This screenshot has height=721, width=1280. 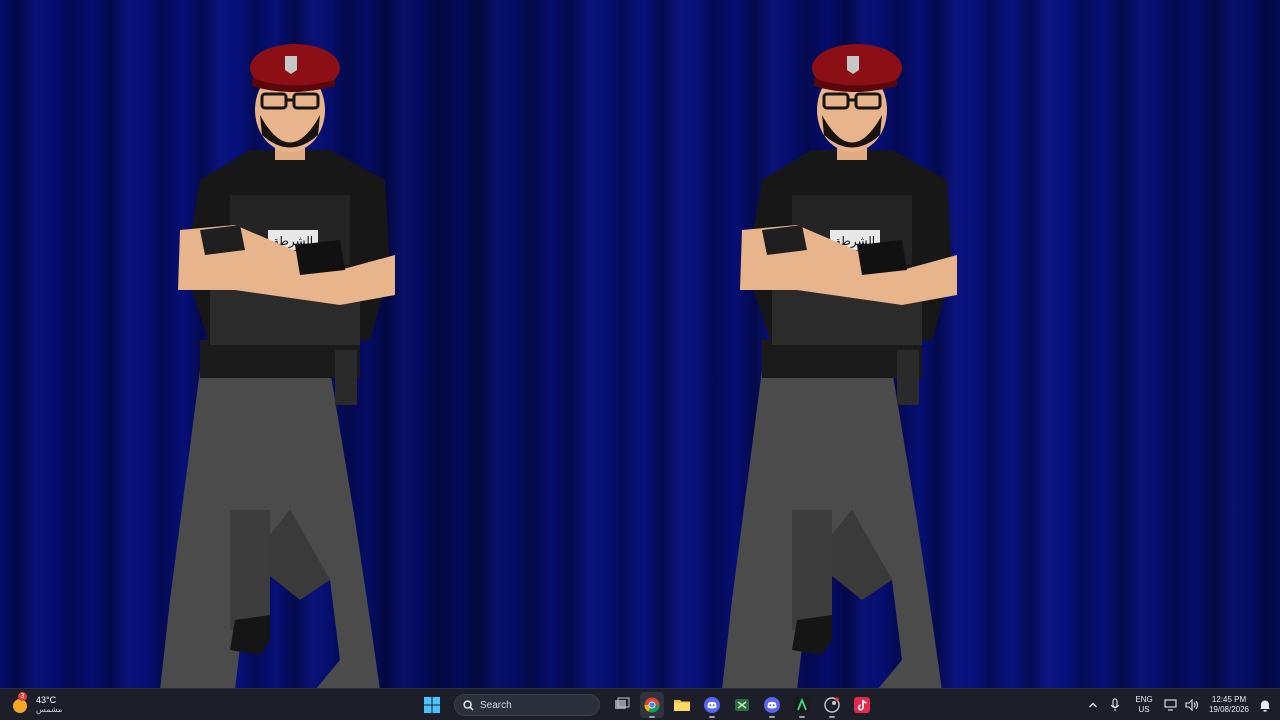 I want to click on clock: 12:45 PM 19/08/2026, so click(x=1229, y=705).